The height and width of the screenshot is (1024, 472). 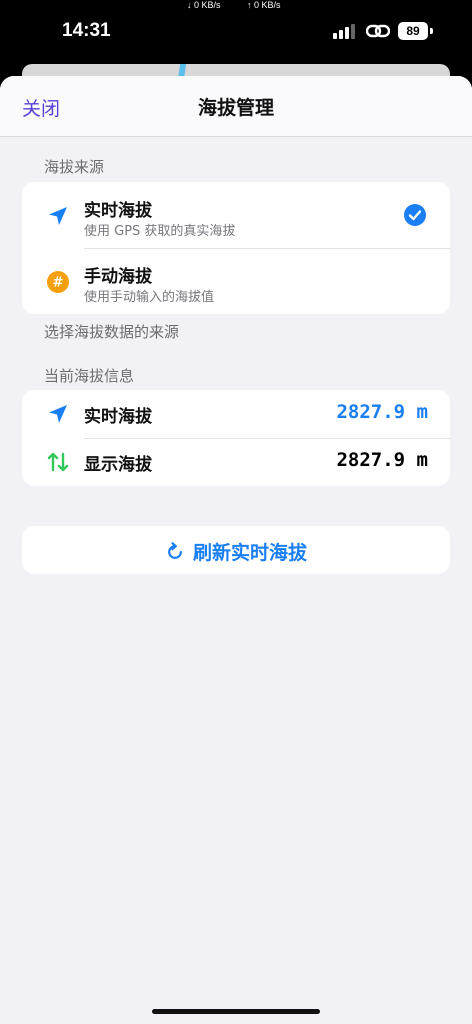 What do you see at coordinates (58, 462) in the screenshot?
I see `swap-vertical-icon` at bounding box center [58, 462].